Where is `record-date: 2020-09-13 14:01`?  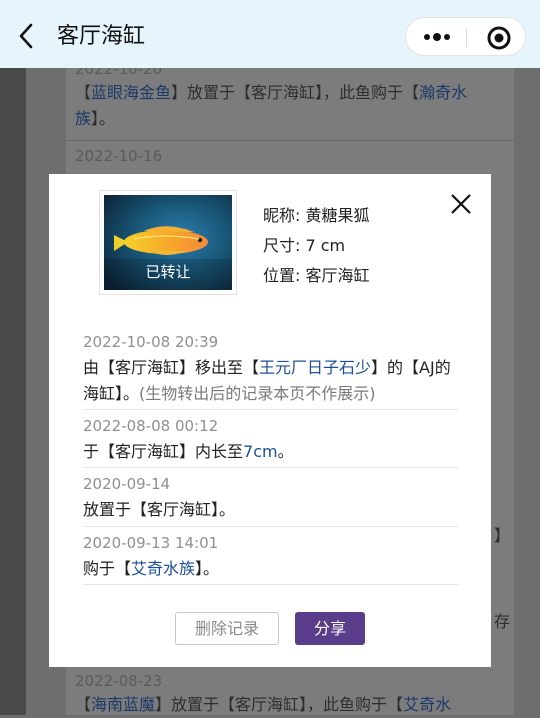
record-date: 2020-09-13 14:01 is located at coordinates (151, 543).